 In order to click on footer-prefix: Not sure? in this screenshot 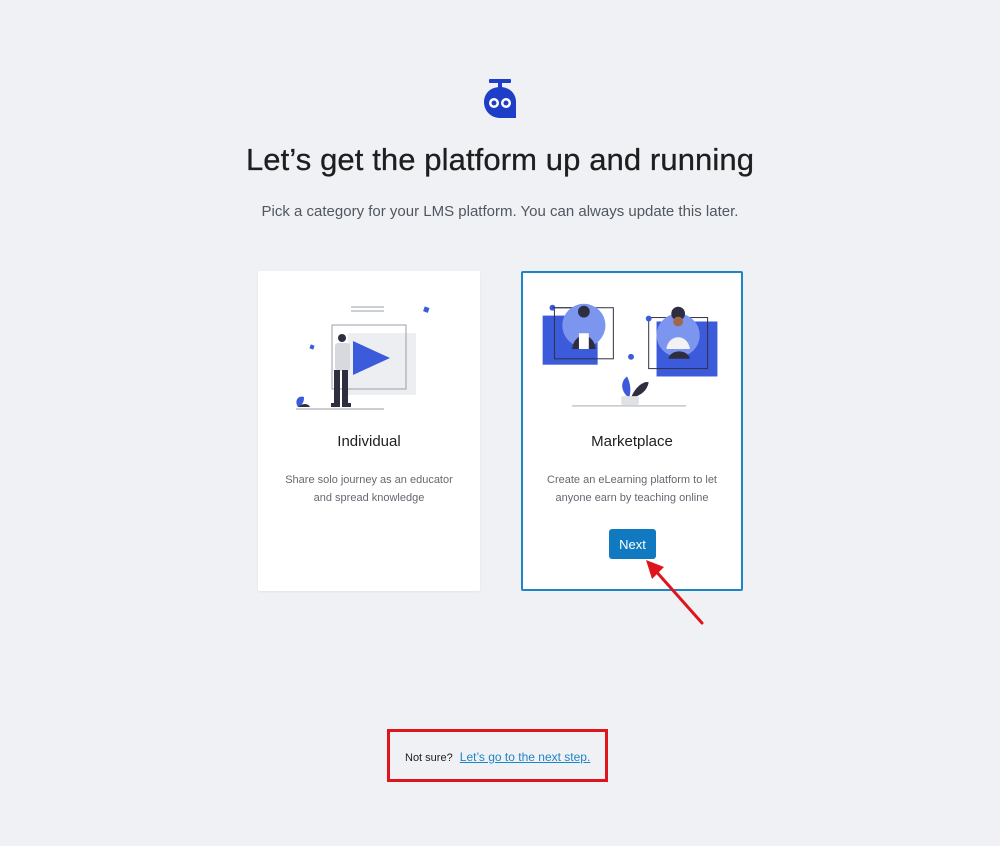, I will do `click(429, 758)`.